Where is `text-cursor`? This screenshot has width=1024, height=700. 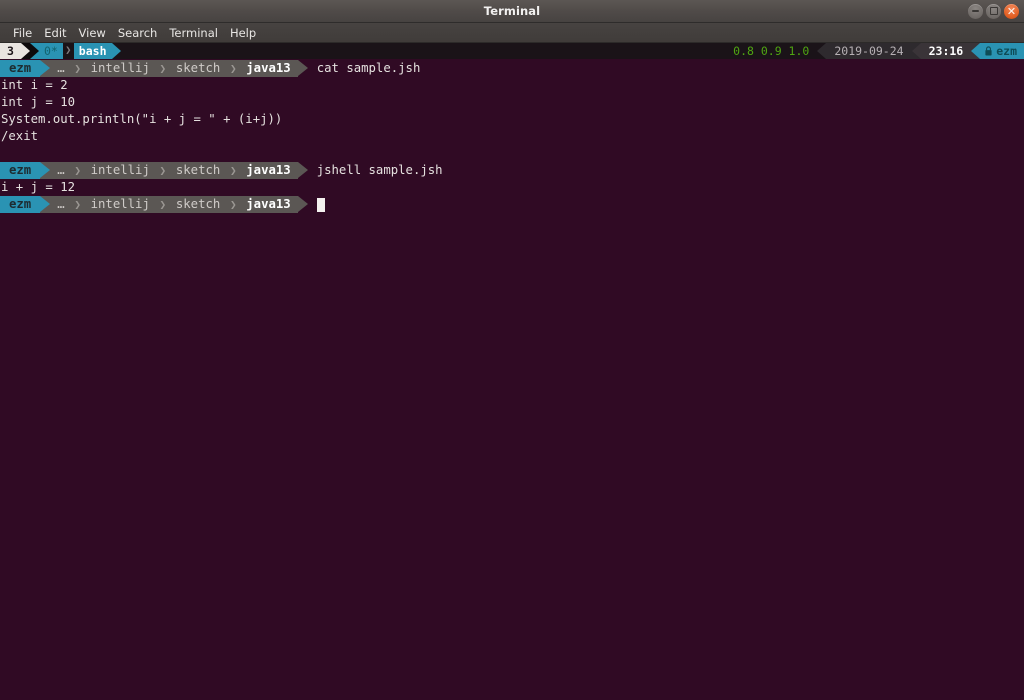 text-cursor is located at coordinates (320, 204).